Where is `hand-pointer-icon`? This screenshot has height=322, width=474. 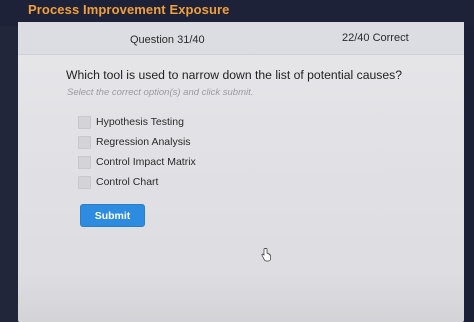
hand-pointer-icon is located at coordinates (266, 255).